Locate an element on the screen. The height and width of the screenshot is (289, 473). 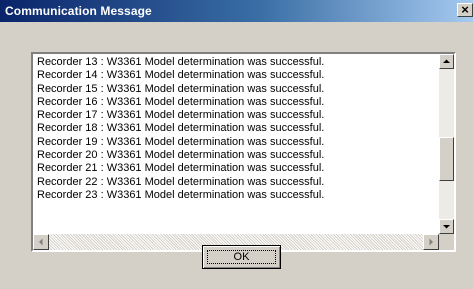
close-button: × is located at coordinates (465, 10).